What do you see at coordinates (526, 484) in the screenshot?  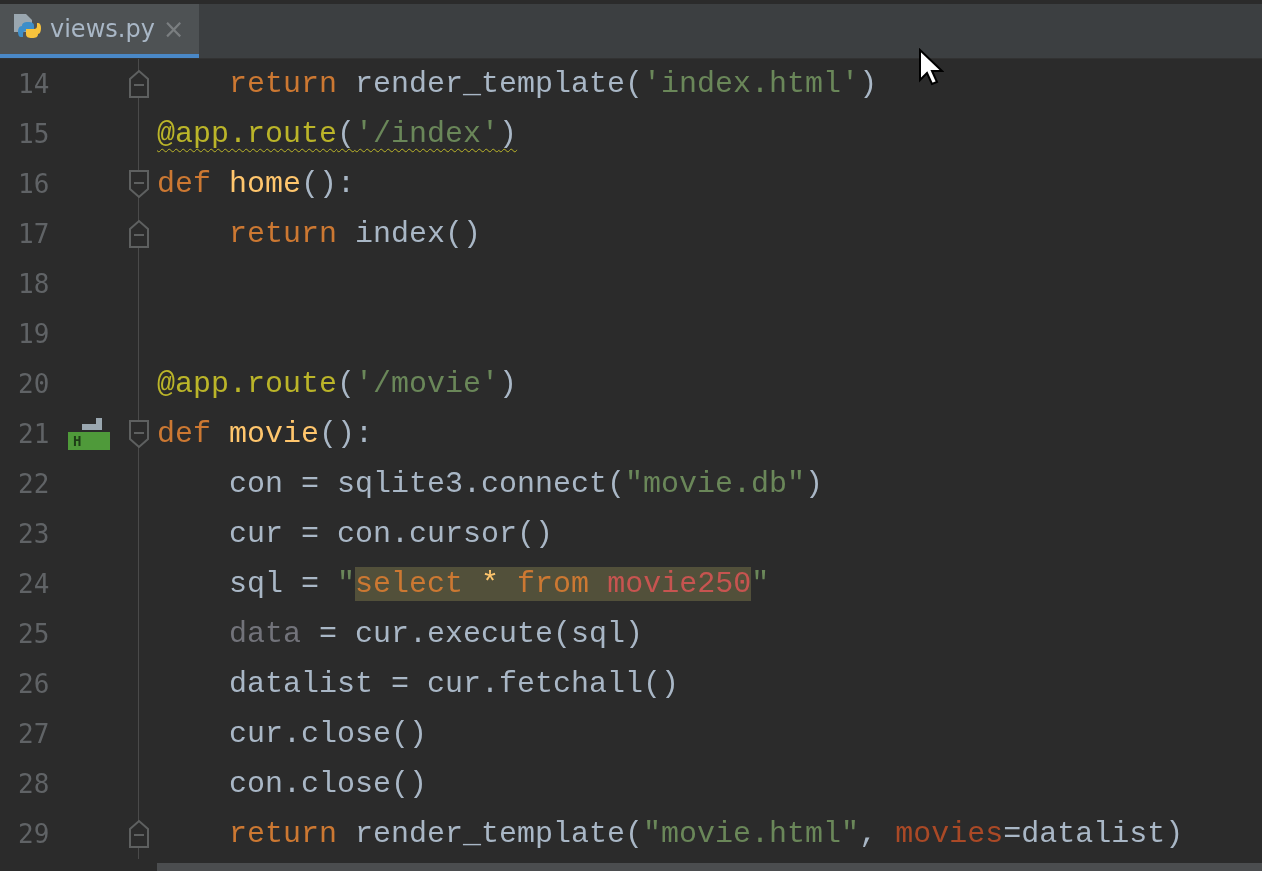 I see `code-line: con = sqlite3.connect("movie.db")` at bounding box center [526, 484].